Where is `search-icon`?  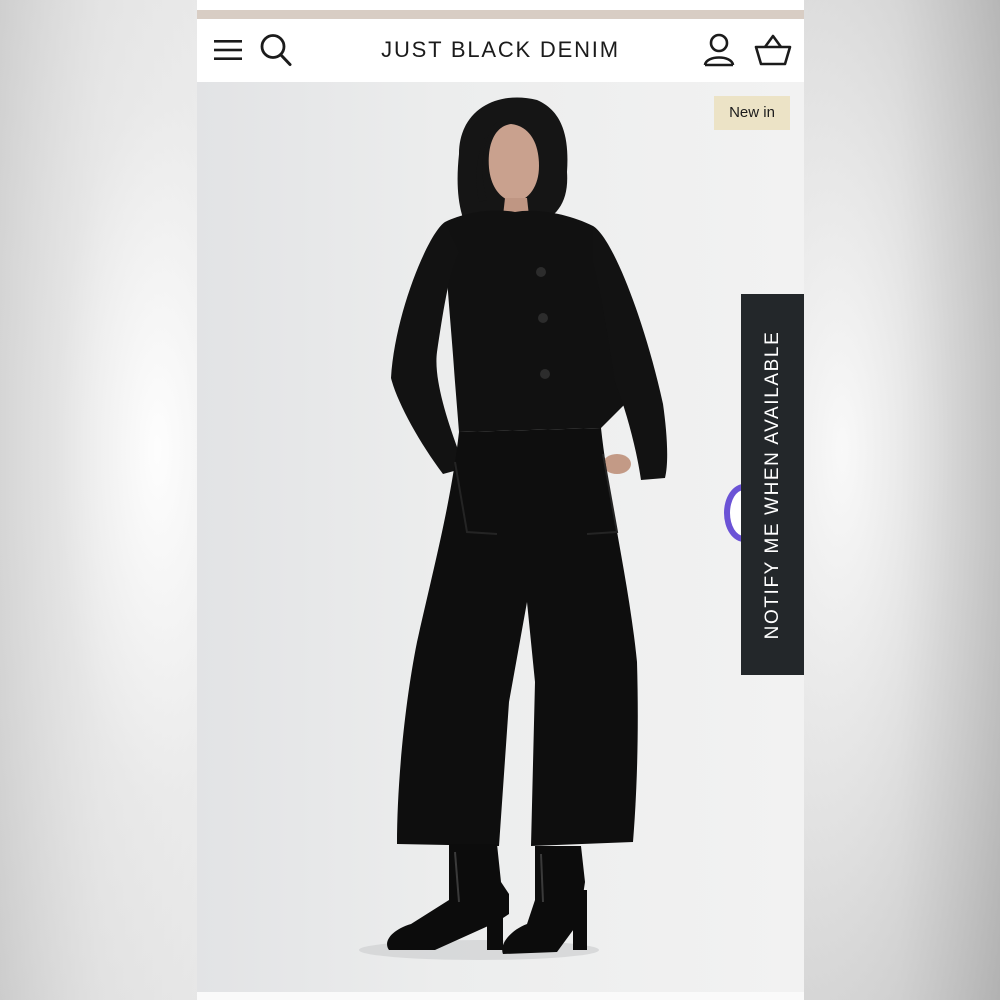
search-icon is located at coordinates (276, 50).